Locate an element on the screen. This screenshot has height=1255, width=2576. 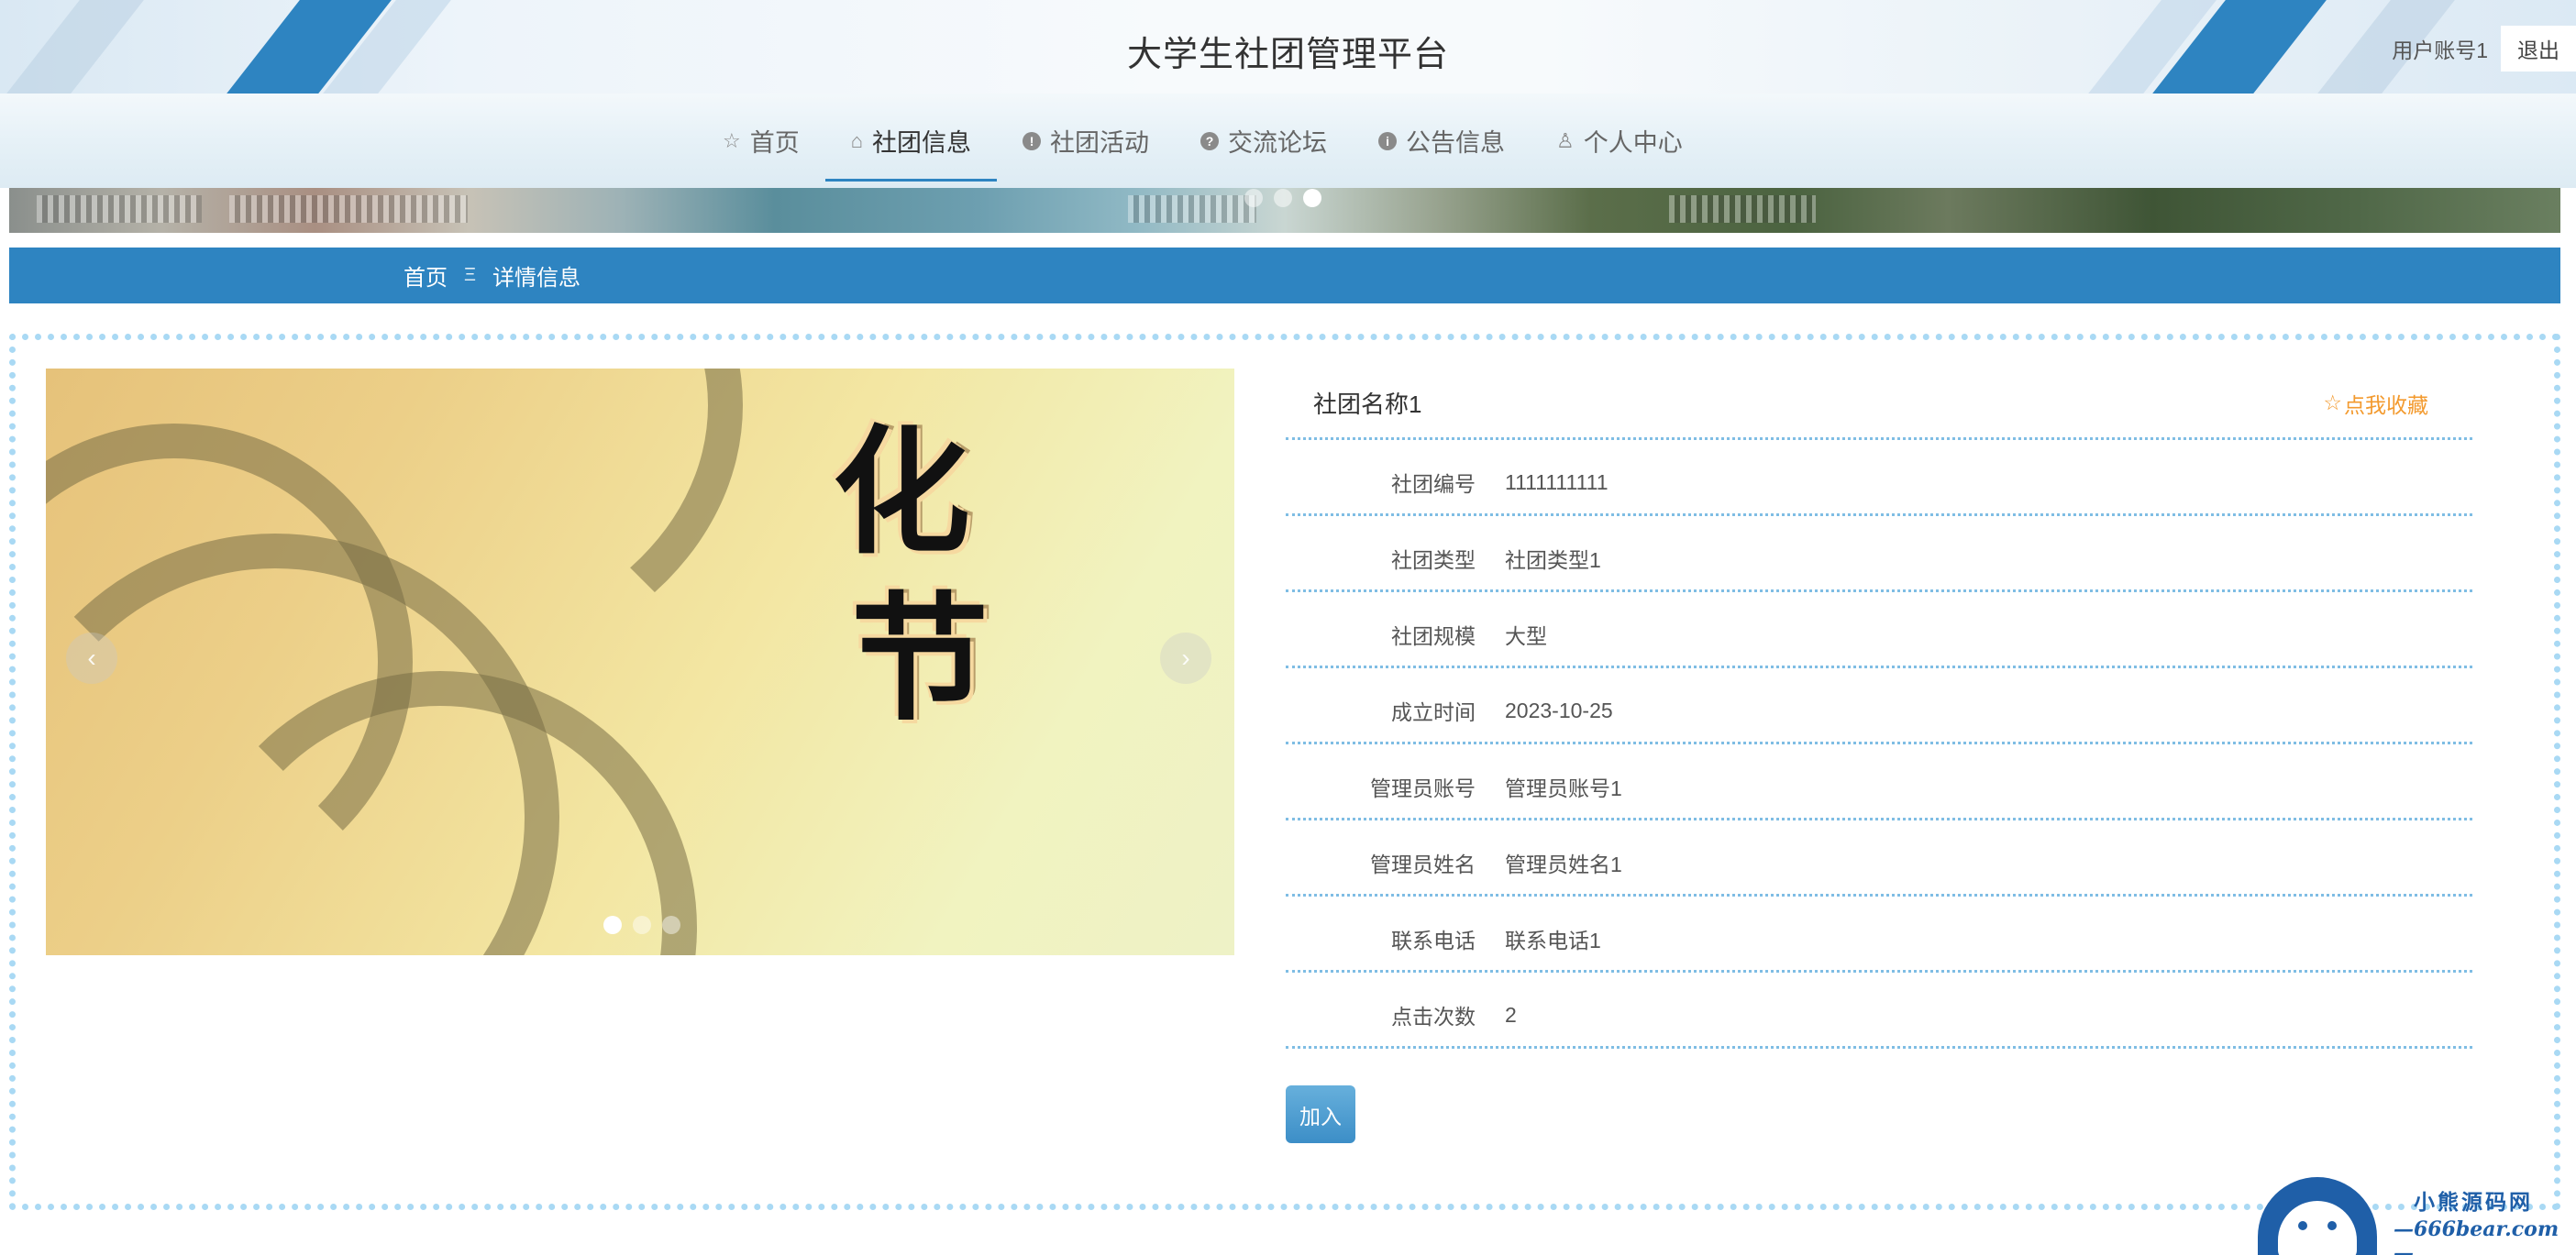
favorite-button: ☆ 点我收藏 is located at coordinates (2375, 403).